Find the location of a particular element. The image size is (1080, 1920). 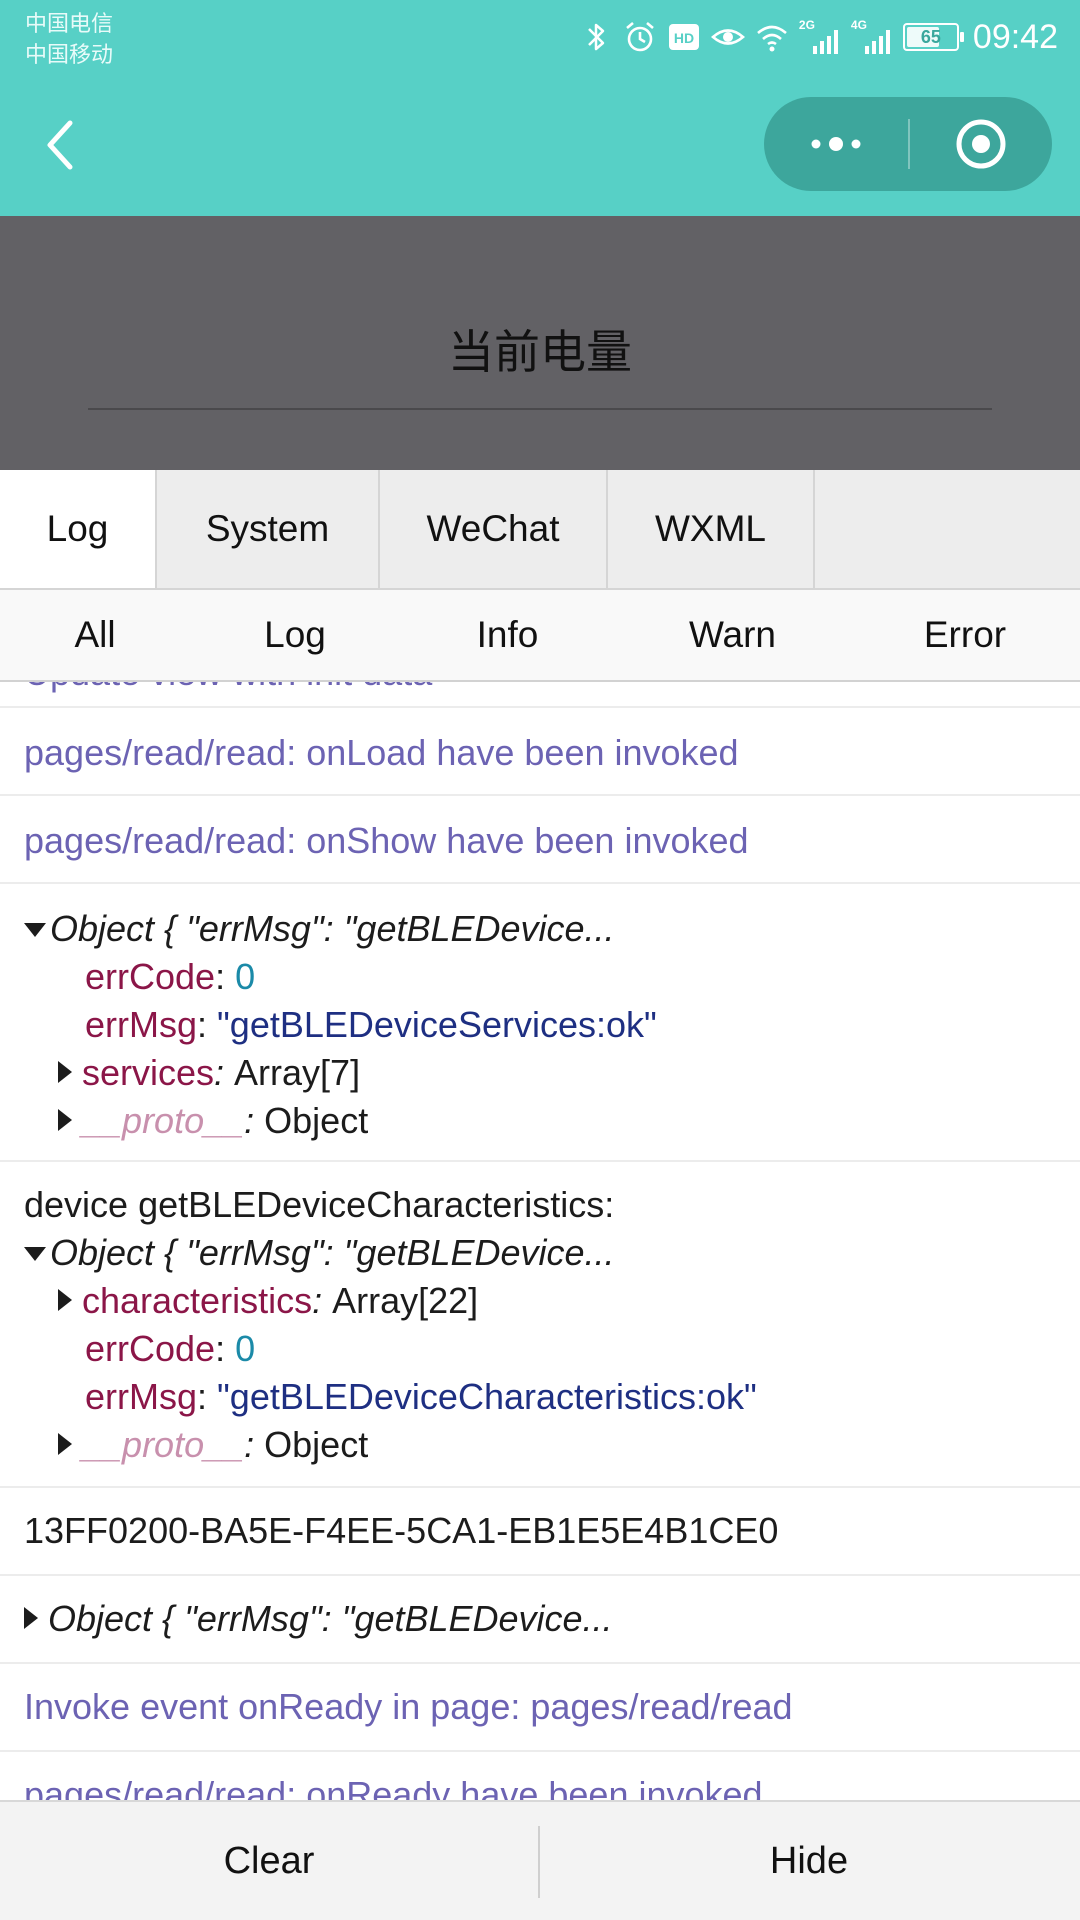

back-button is located at coordinates (60, 145).